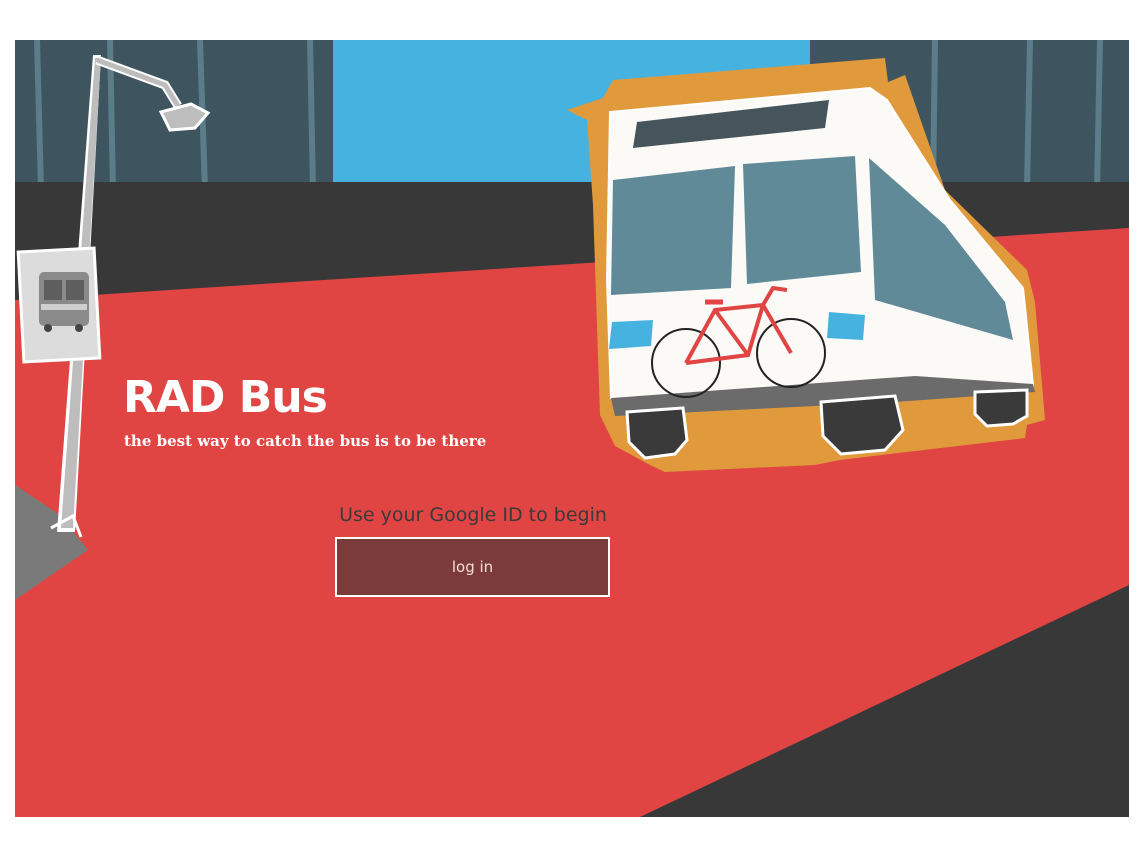 The image size is (1143, 857). I want to click on bus-stop-sign-icon, so click(59, 305).